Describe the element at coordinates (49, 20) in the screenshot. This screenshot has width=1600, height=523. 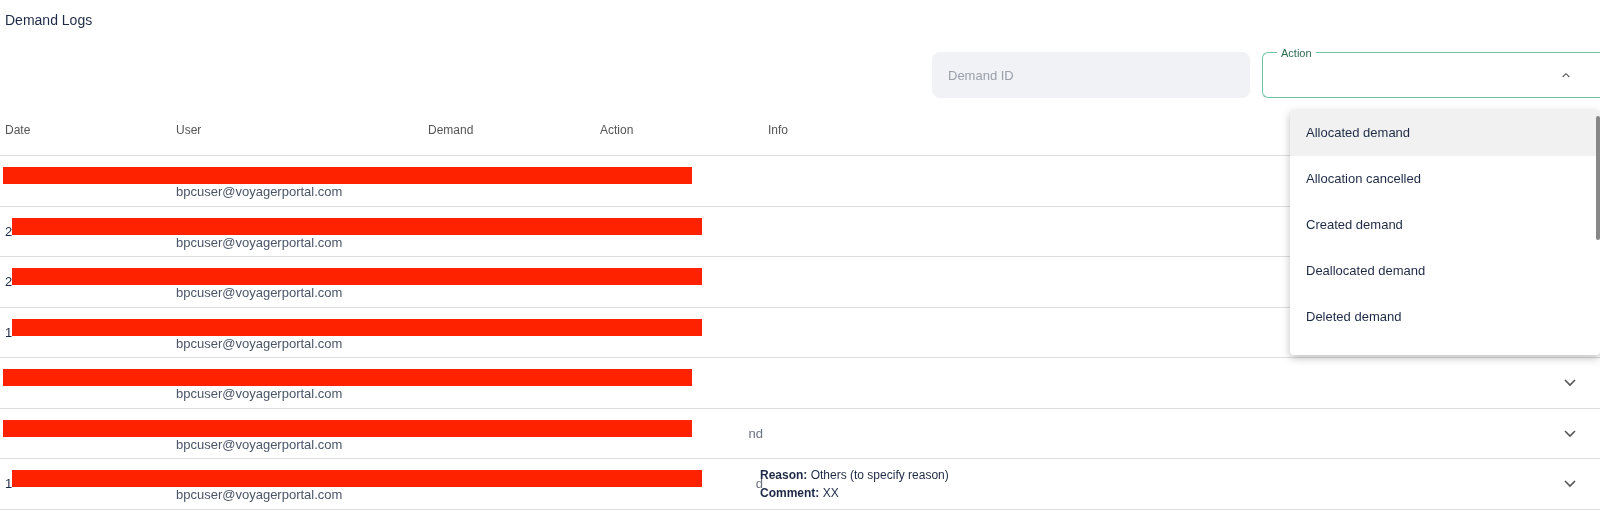
I see `page-title: Demand Logs` at that location.